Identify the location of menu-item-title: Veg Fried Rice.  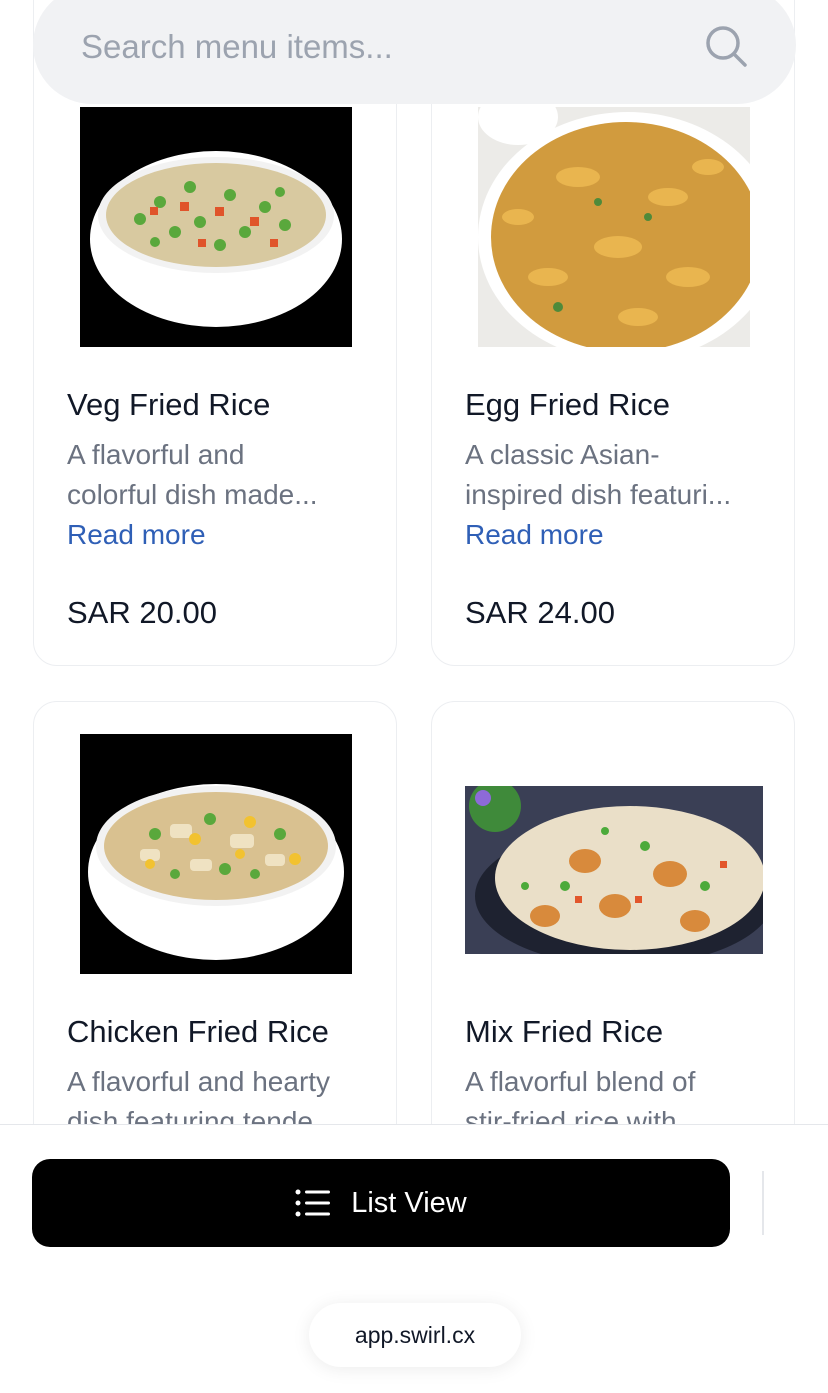
(168, 405).